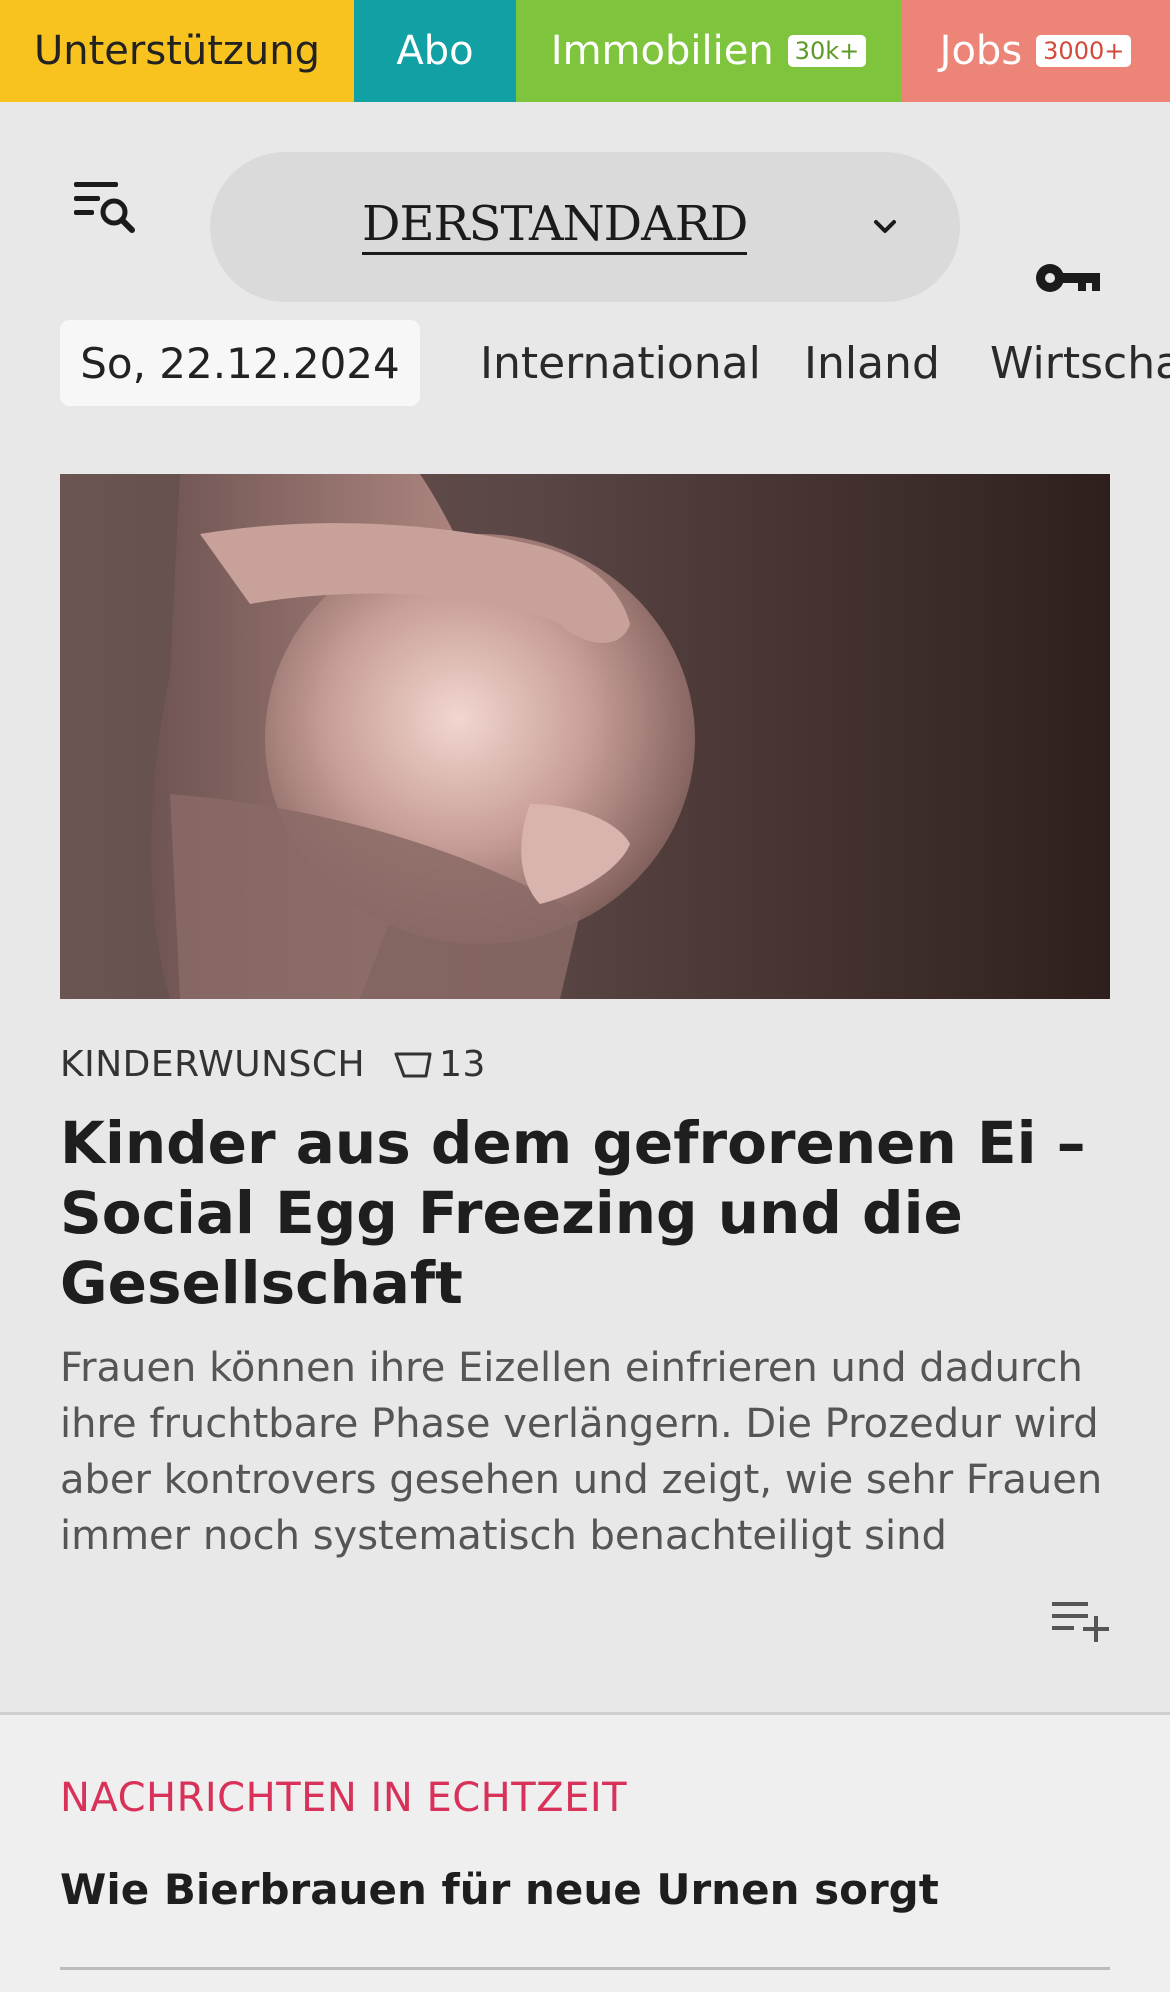  I want to click on nav-item-wirtschaft: Wirtscha, so click(1080, 363).